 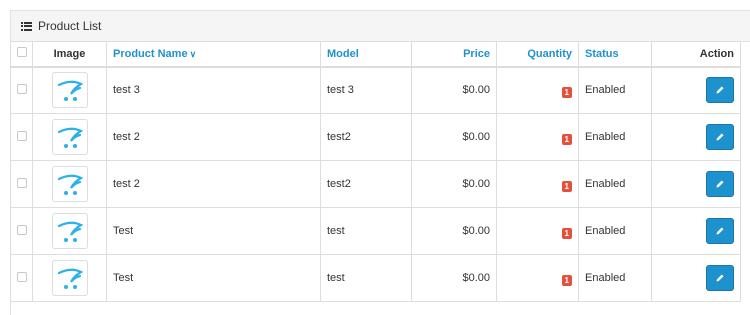 I want to click on header-product-name-label: Product Name, so click(x=150, y=54).